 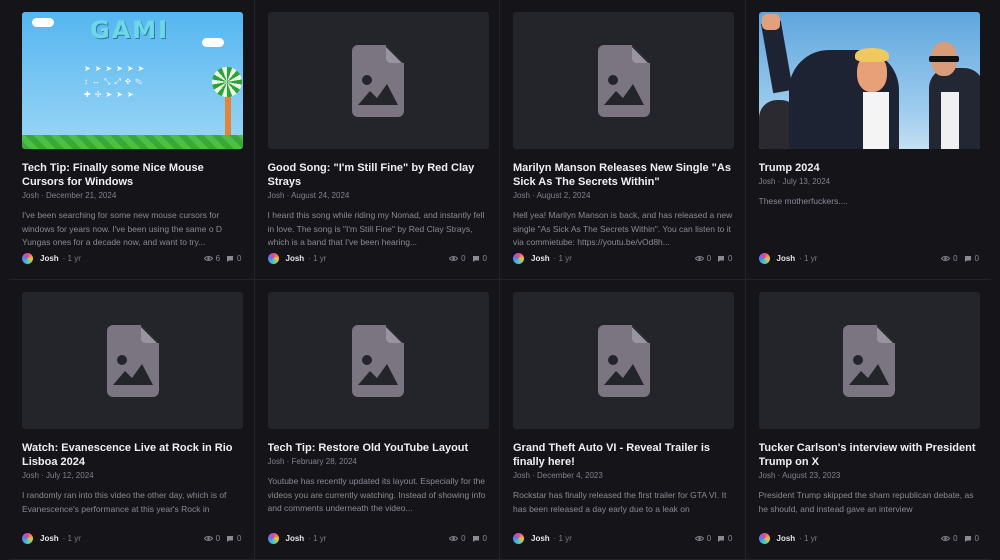 I want to click on view-count: 6, so click(x=211, y=258).